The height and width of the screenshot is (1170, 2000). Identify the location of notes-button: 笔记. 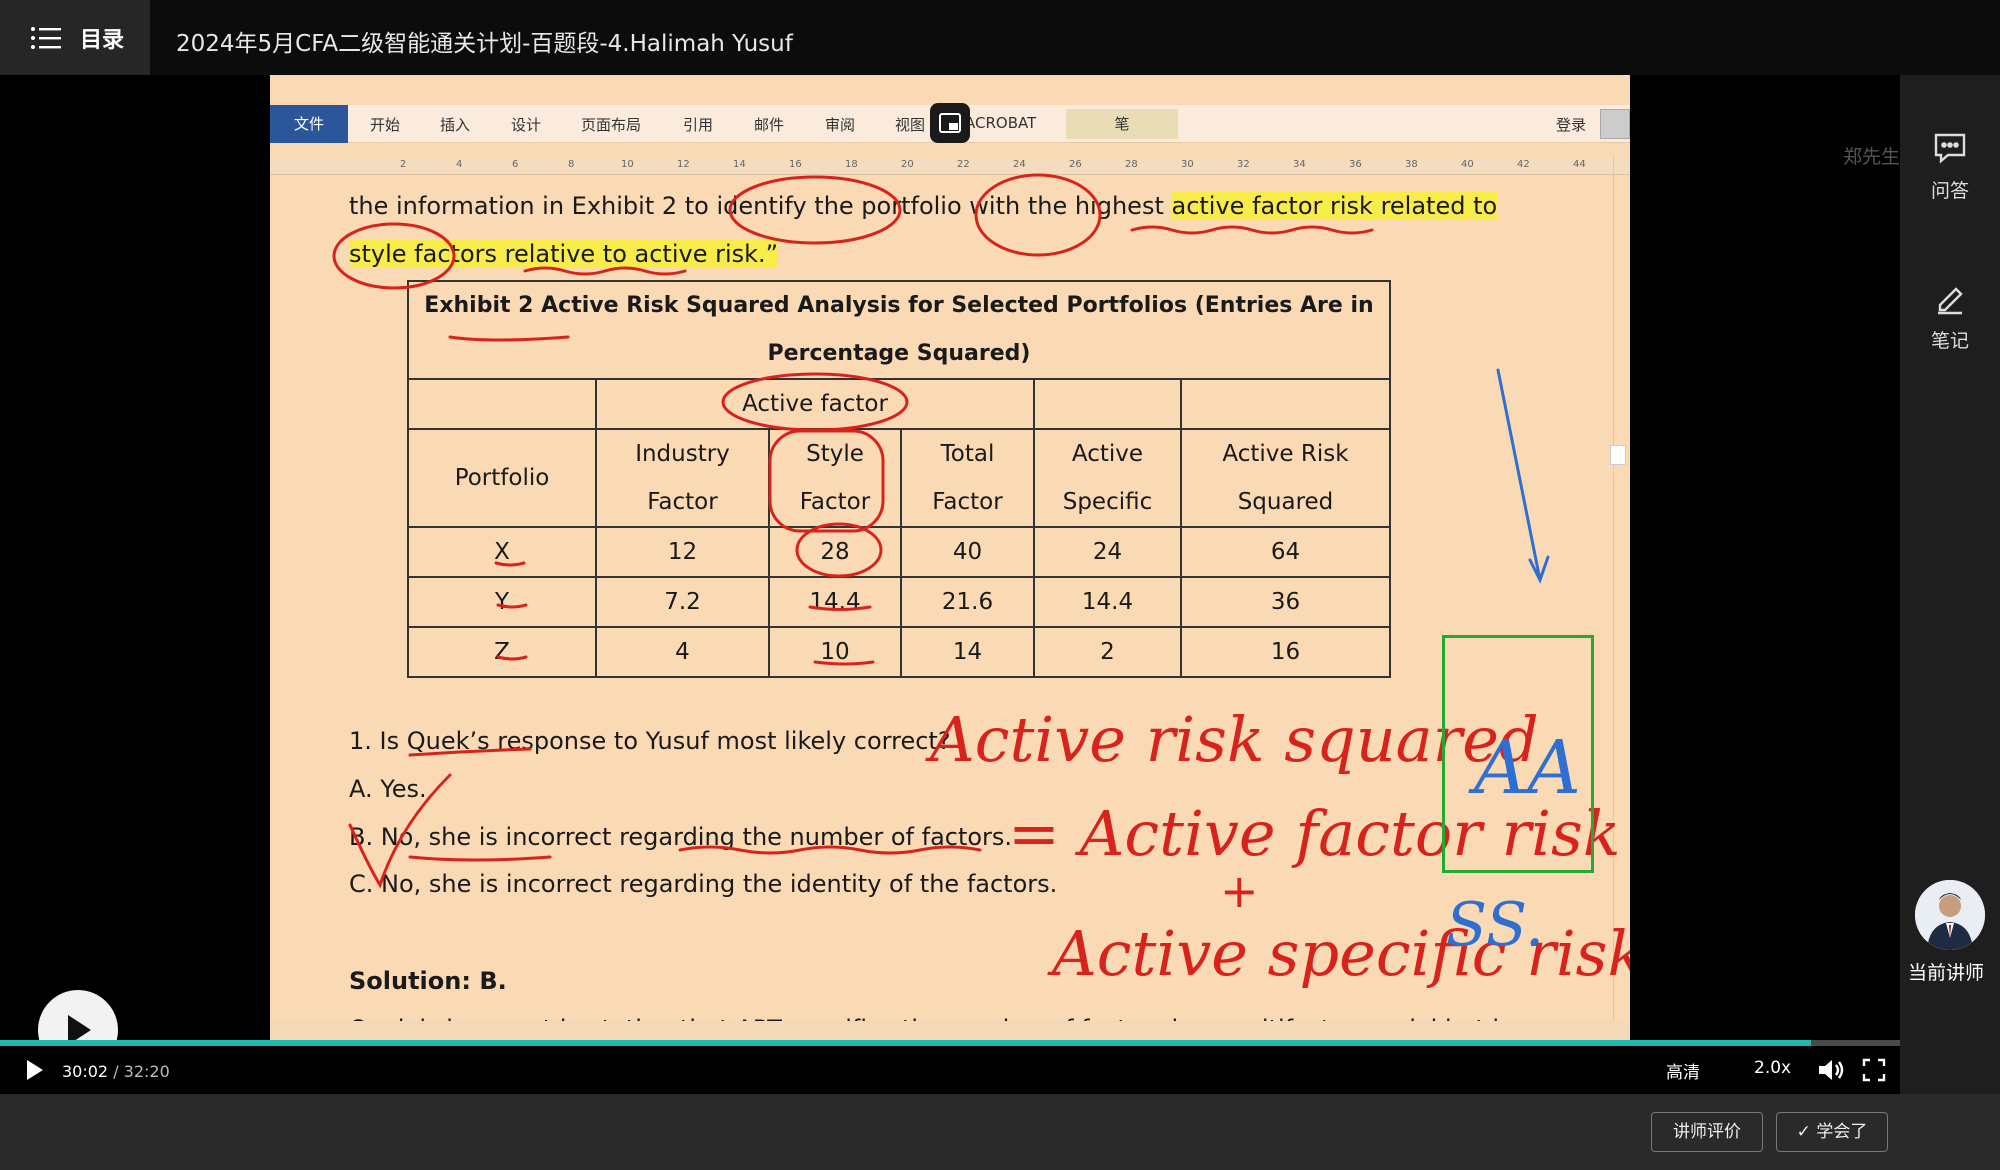
(1950, 325).